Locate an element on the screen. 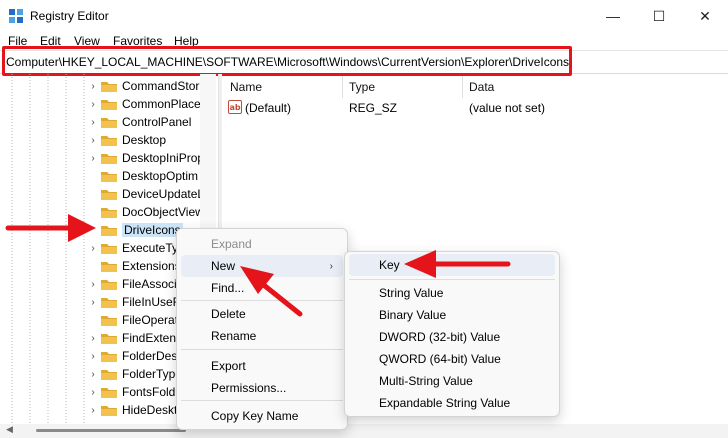 This screenshot has height=438, width=728. tree-item: › FolderType is located at coordinates (134, 374).